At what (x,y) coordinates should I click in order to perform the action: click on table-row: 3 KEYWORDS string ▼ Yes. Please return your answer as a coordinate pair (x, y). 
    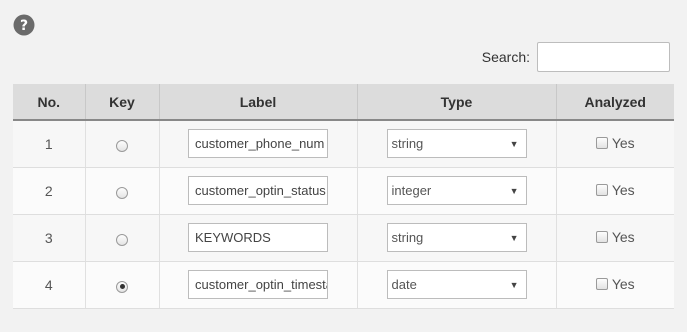
    Looking at the image, I should click on (343, 238).